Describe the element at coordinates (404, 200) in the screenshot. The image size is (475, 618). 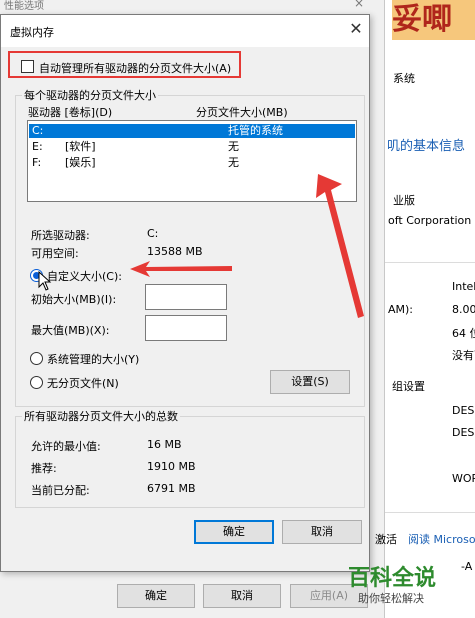
I see `system-text: 业版` at that location.